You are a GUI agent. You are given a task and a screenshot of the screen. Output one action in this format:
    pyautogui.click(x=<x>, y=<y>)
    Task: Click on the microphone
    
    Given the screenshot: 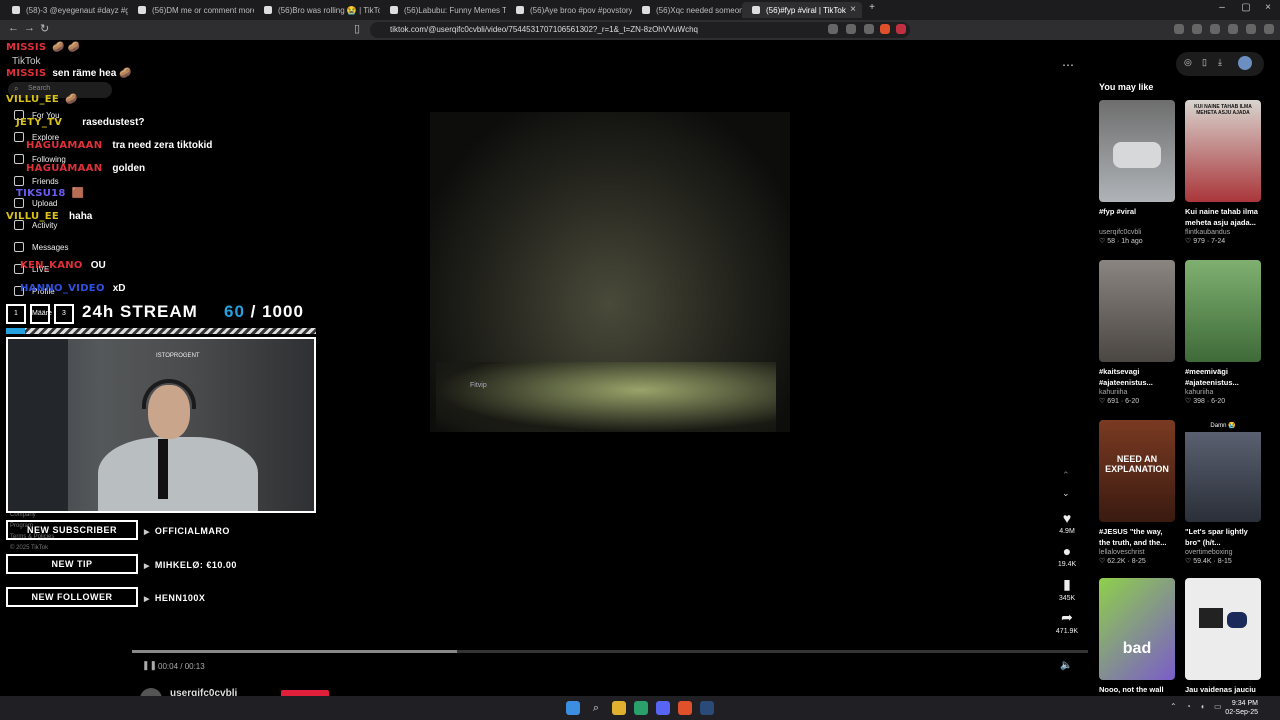 What is the action you would take?
    pyautogui.click(x=163, y=469)
    